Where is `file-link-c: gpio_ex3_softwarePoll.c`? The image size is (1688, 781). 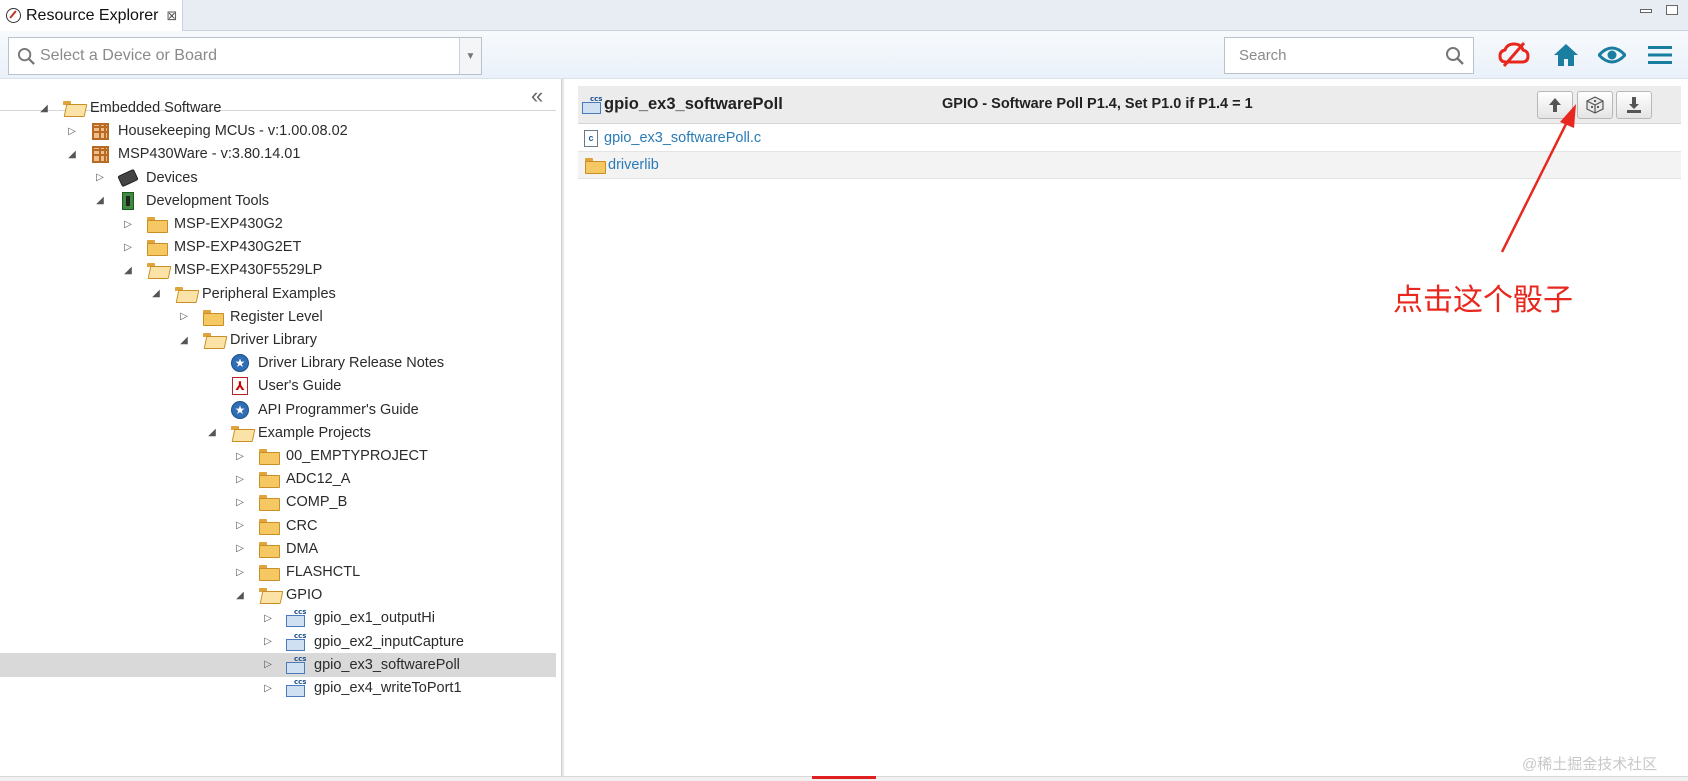
file-link-c: gpio_ex3_softwarePoll.c is located at coordinates (682, 138).